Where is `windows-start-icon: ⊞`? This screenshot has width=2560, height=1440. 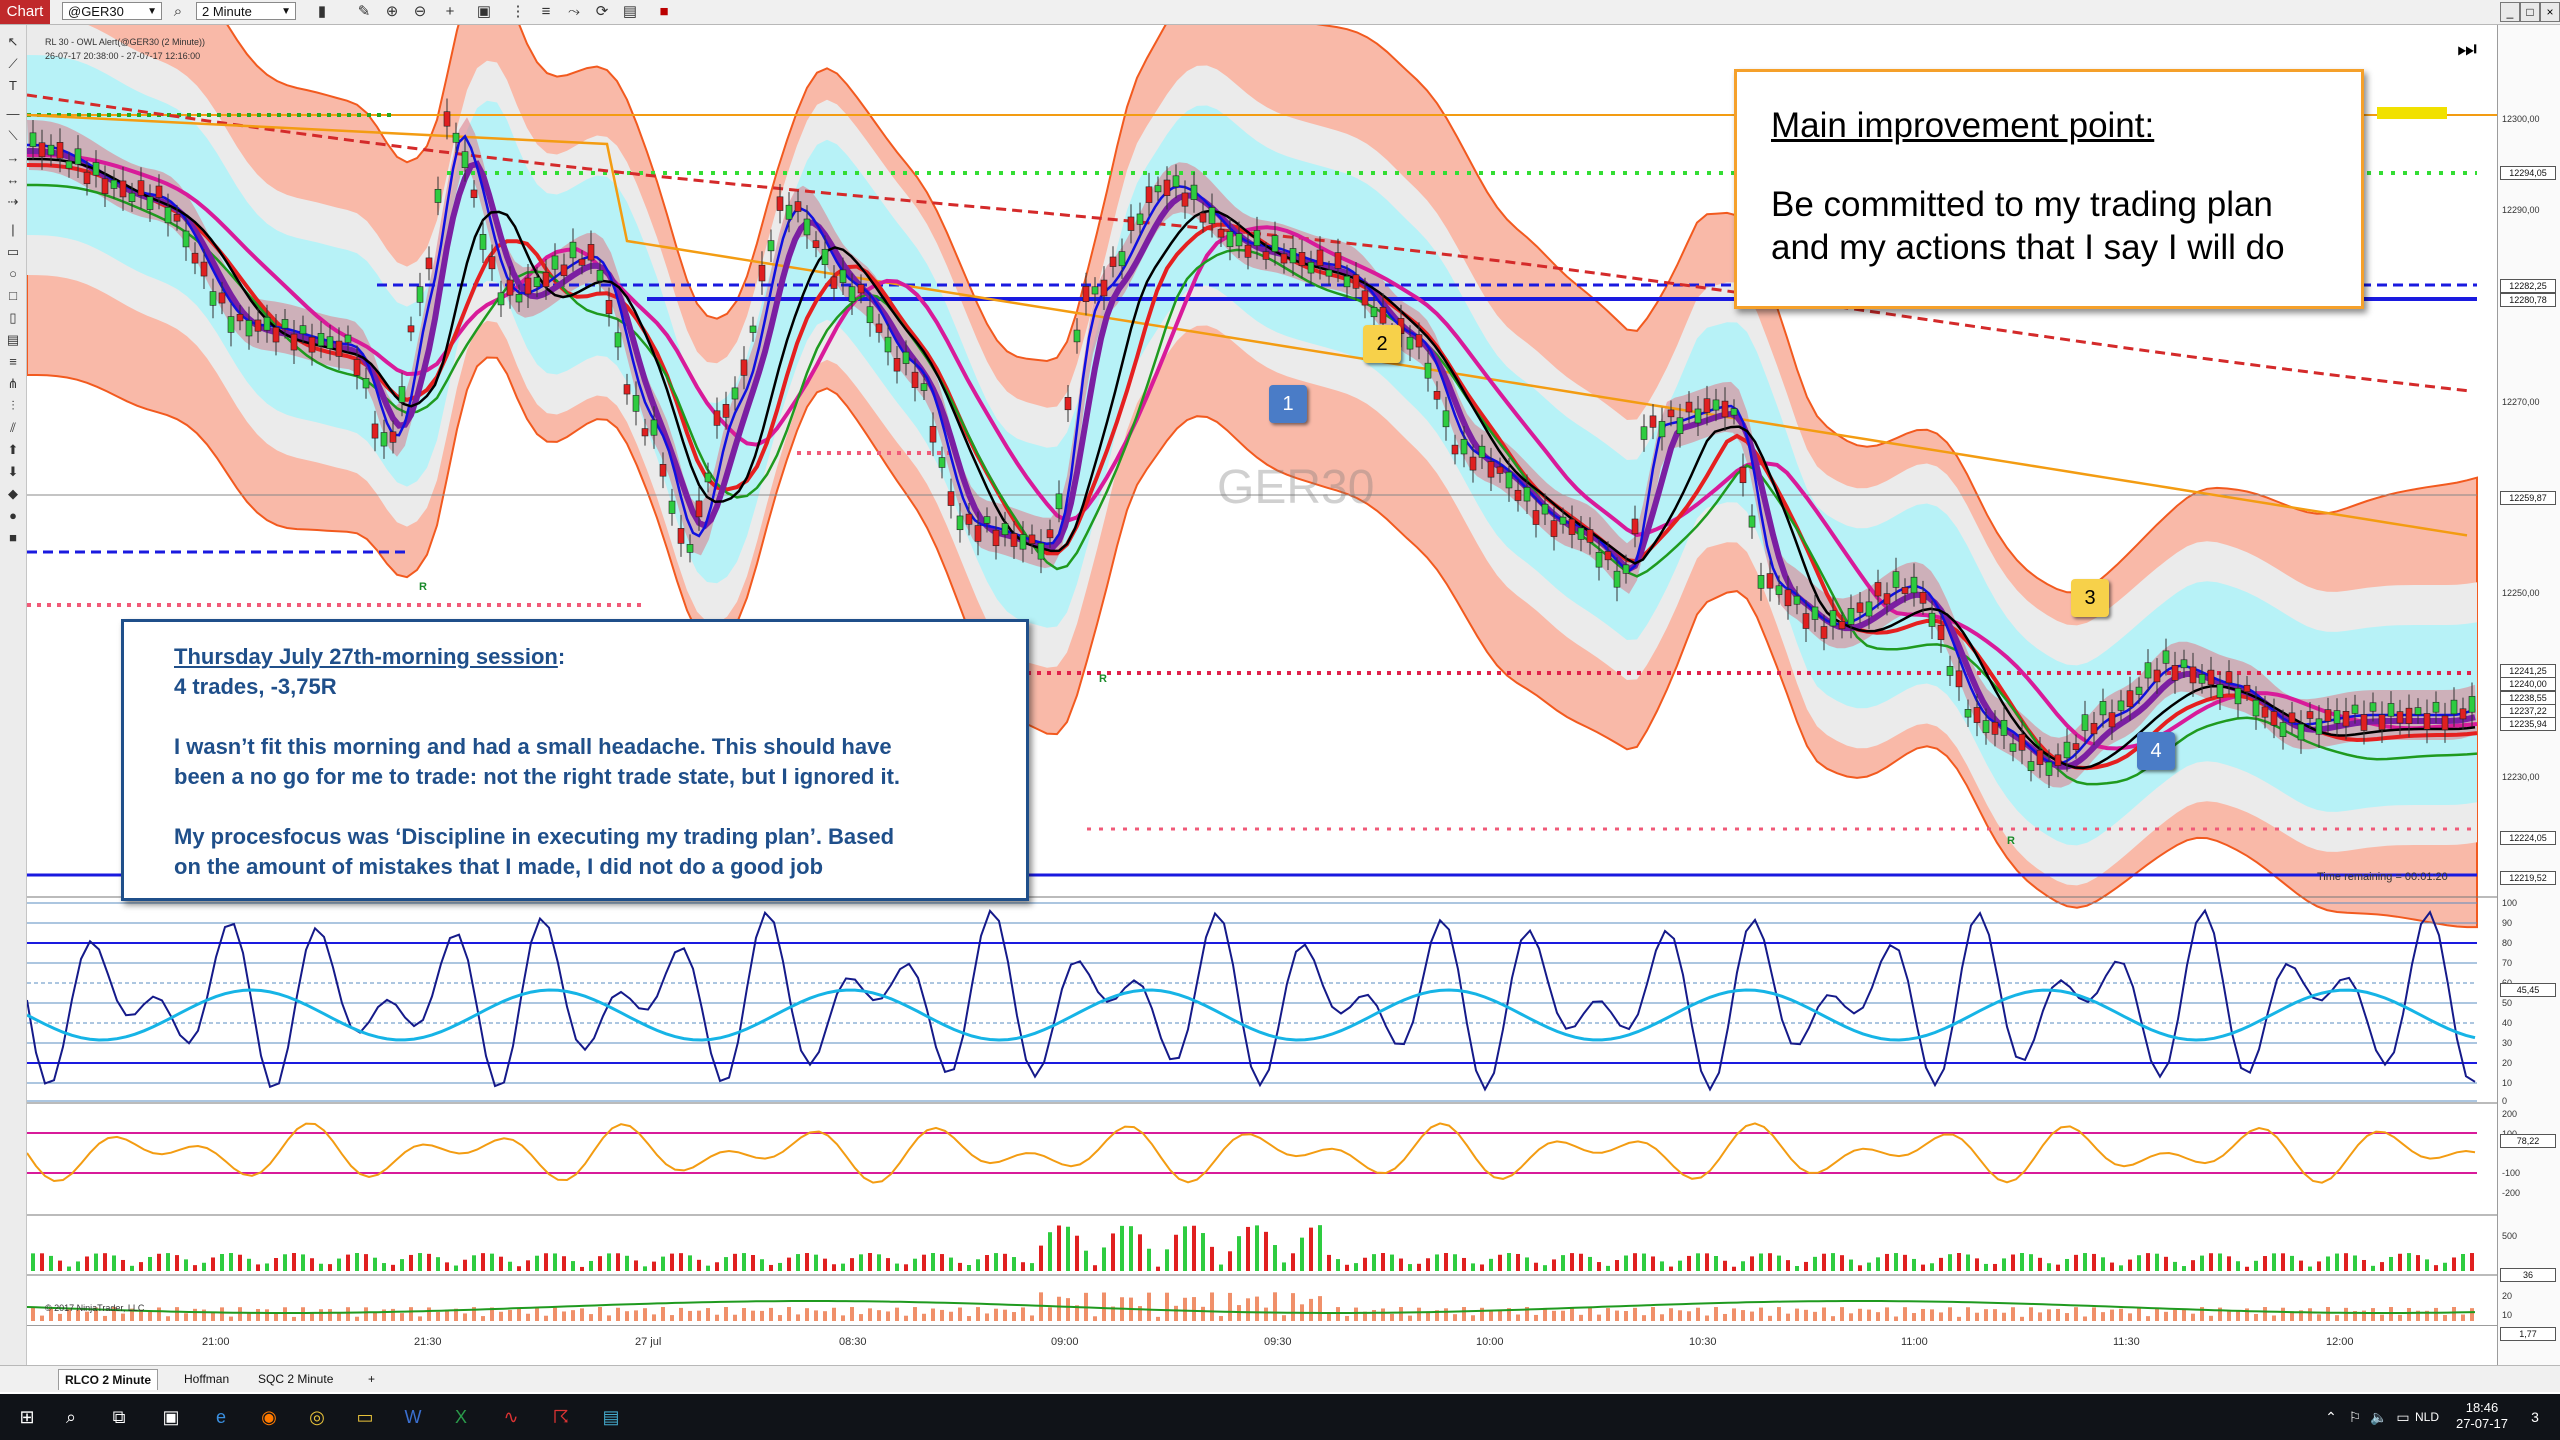 windows-start-icon: ⊞ is located at coordinates (27, 1417).